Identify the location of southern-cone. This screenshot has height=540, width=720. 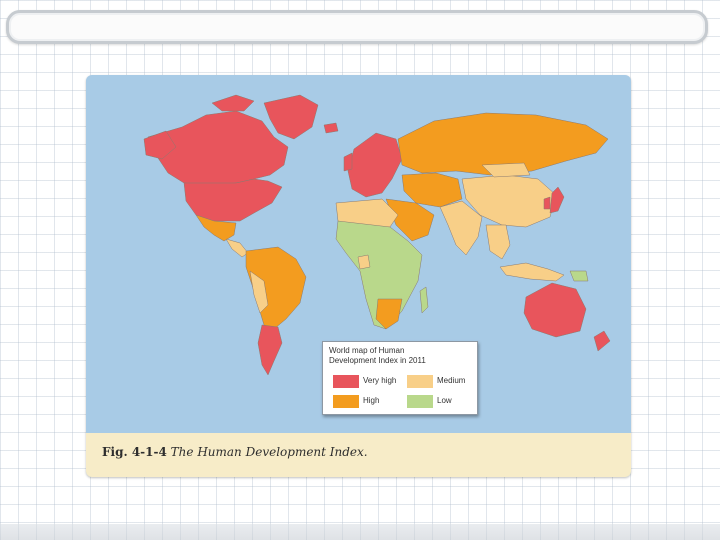
(270, 350).